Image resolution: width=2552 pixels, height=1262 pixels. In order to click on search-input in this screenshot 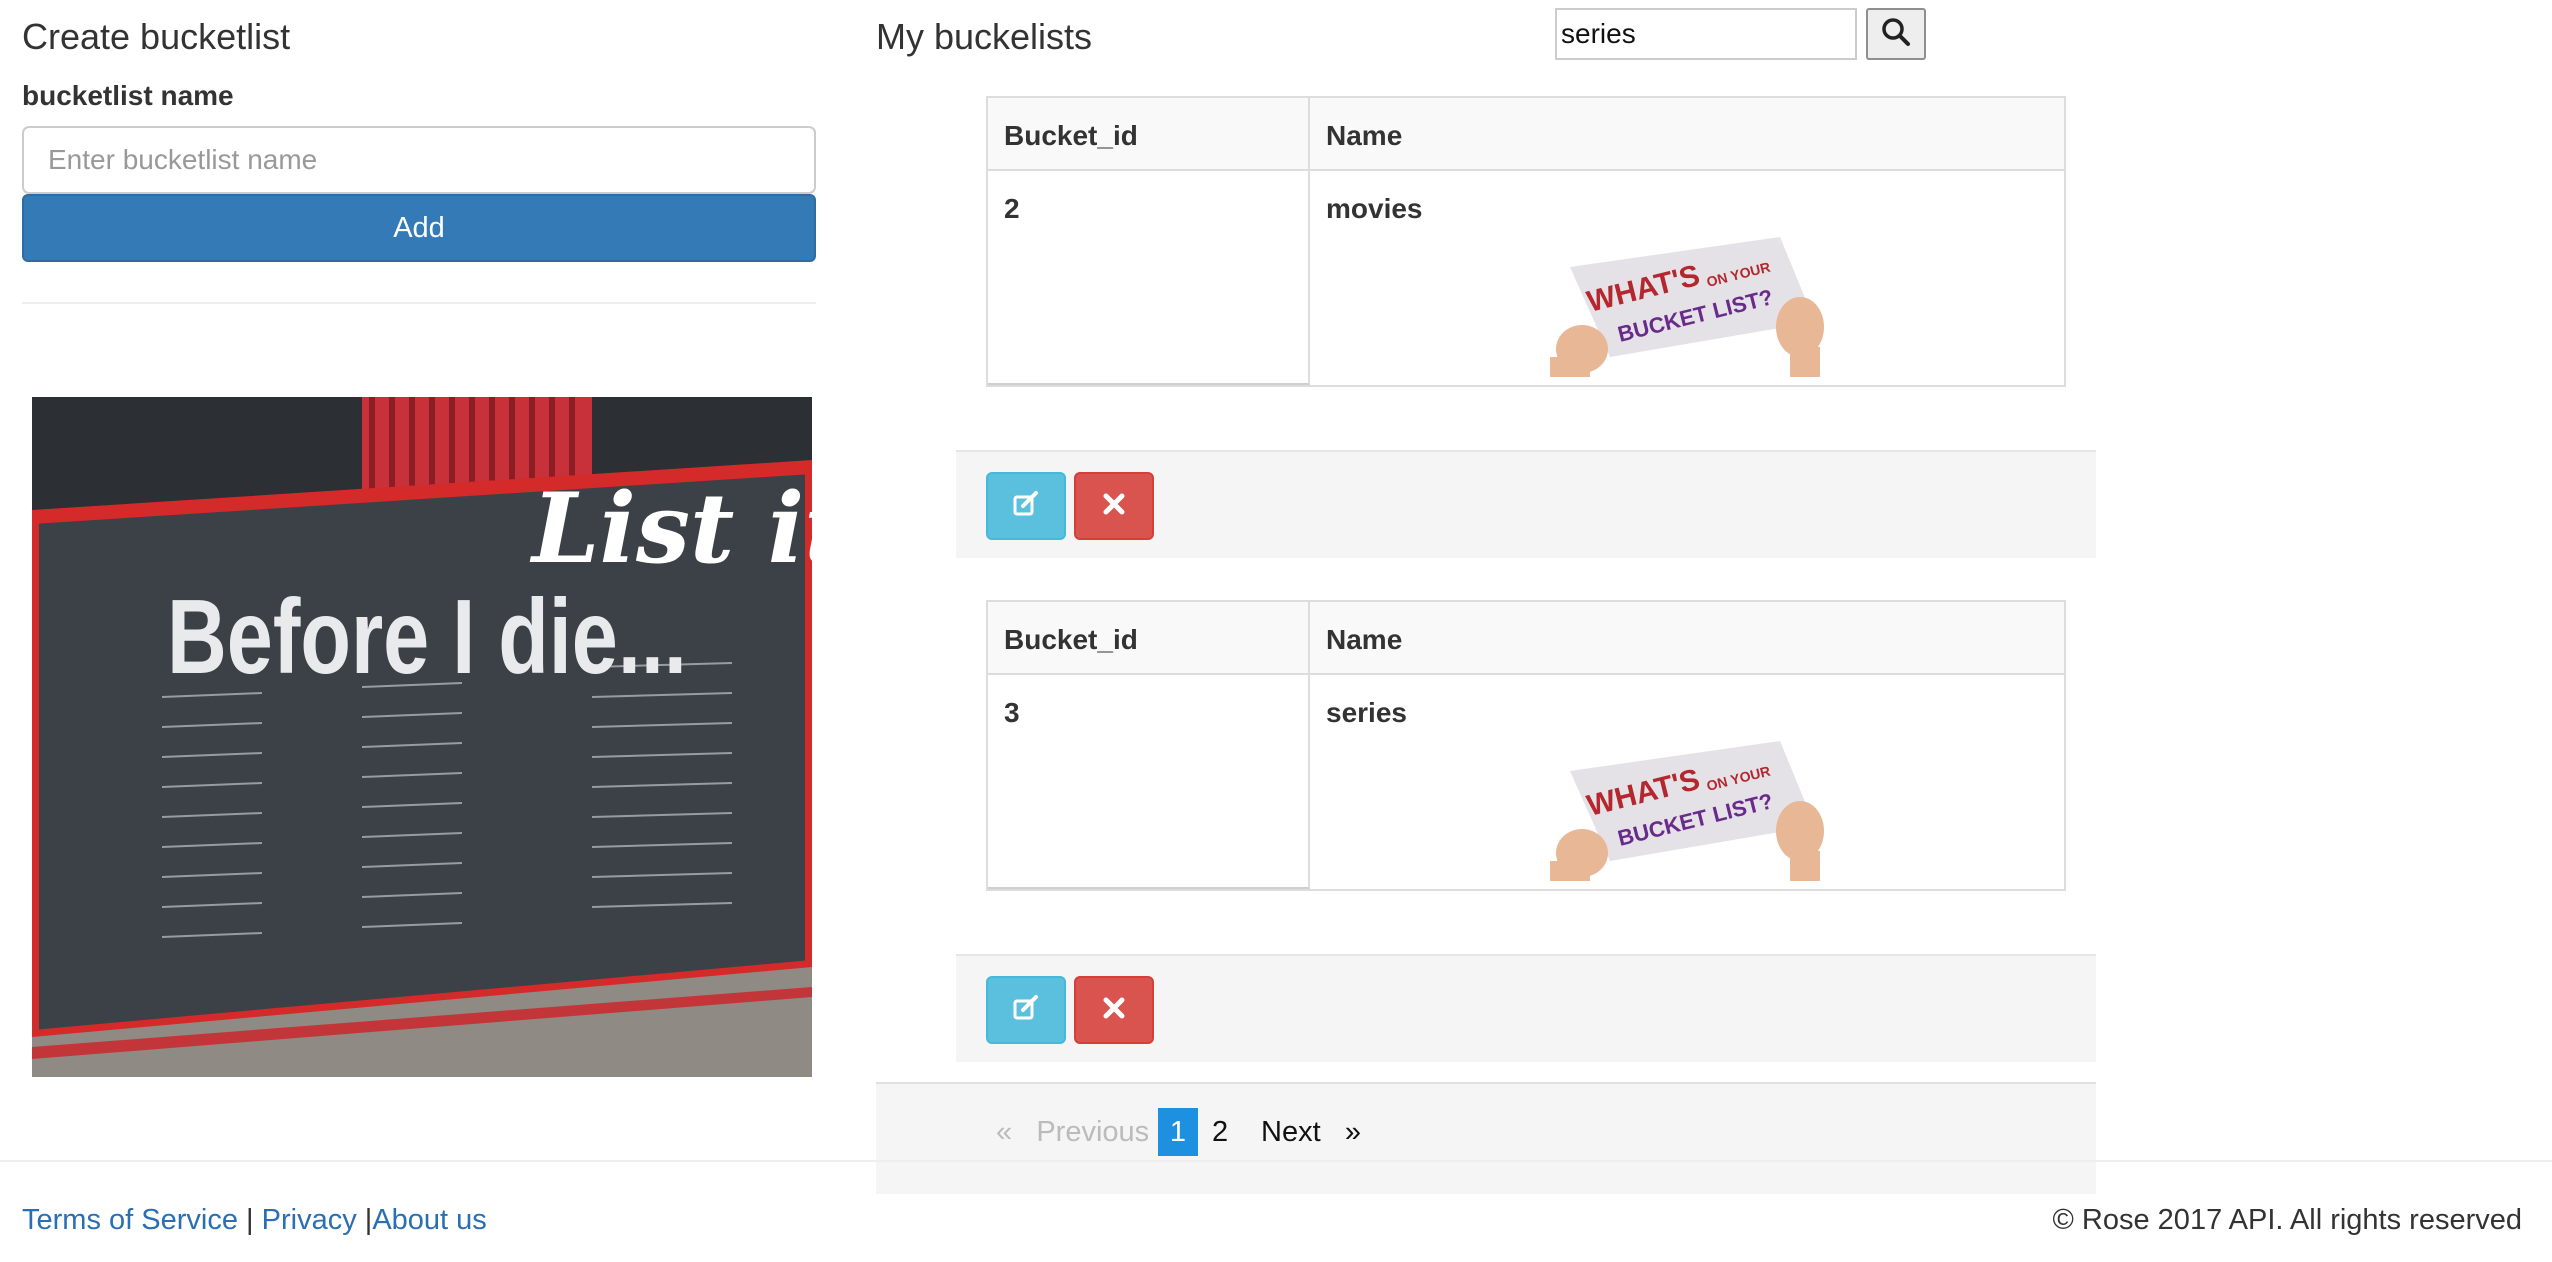, I will do `click(1706, 34)`.